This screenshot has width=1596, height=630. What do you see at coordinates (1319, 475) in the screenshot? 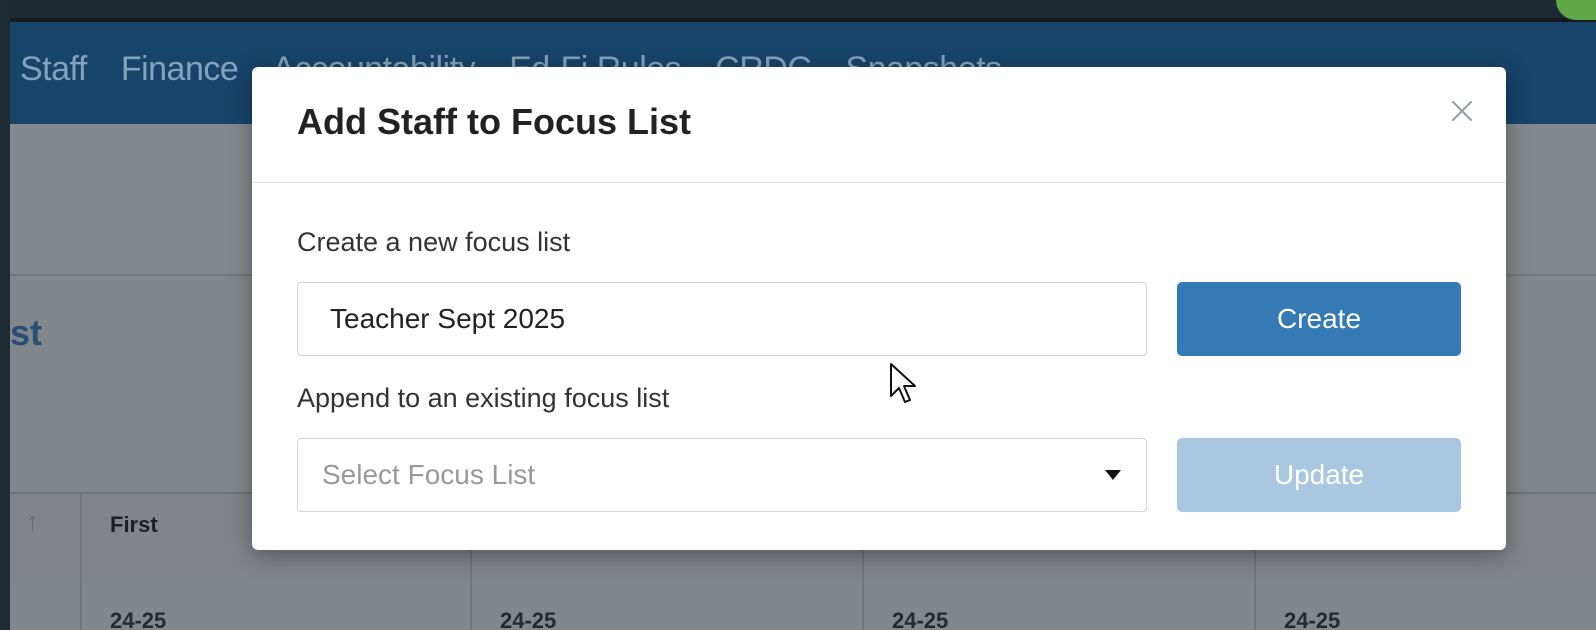
I see `update-button: Update` at bounding box center [1319, 475].